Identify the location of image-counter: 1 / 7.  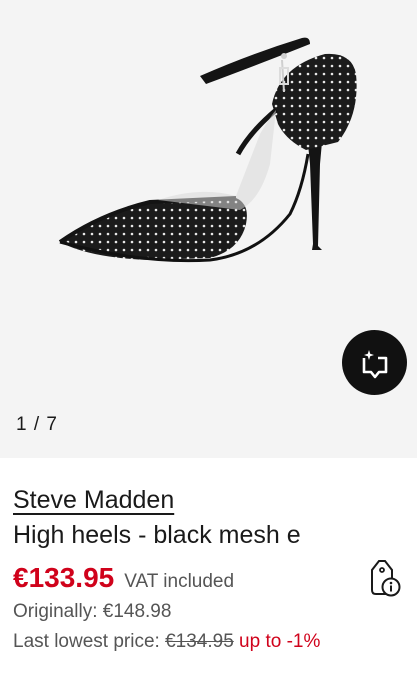
(37, 424).